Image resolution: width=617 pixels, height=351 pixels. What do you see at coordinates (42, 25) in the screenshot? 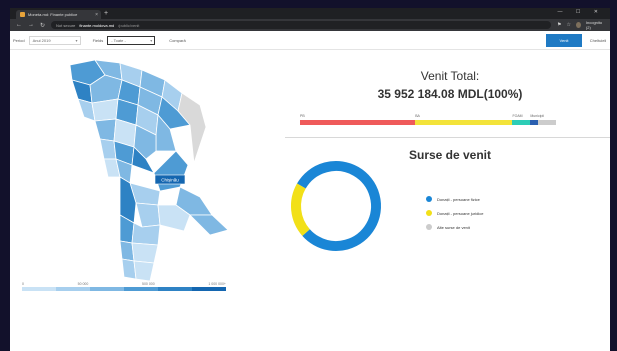
I see `reload-icon: ↻` at bounding box center [42, 25].